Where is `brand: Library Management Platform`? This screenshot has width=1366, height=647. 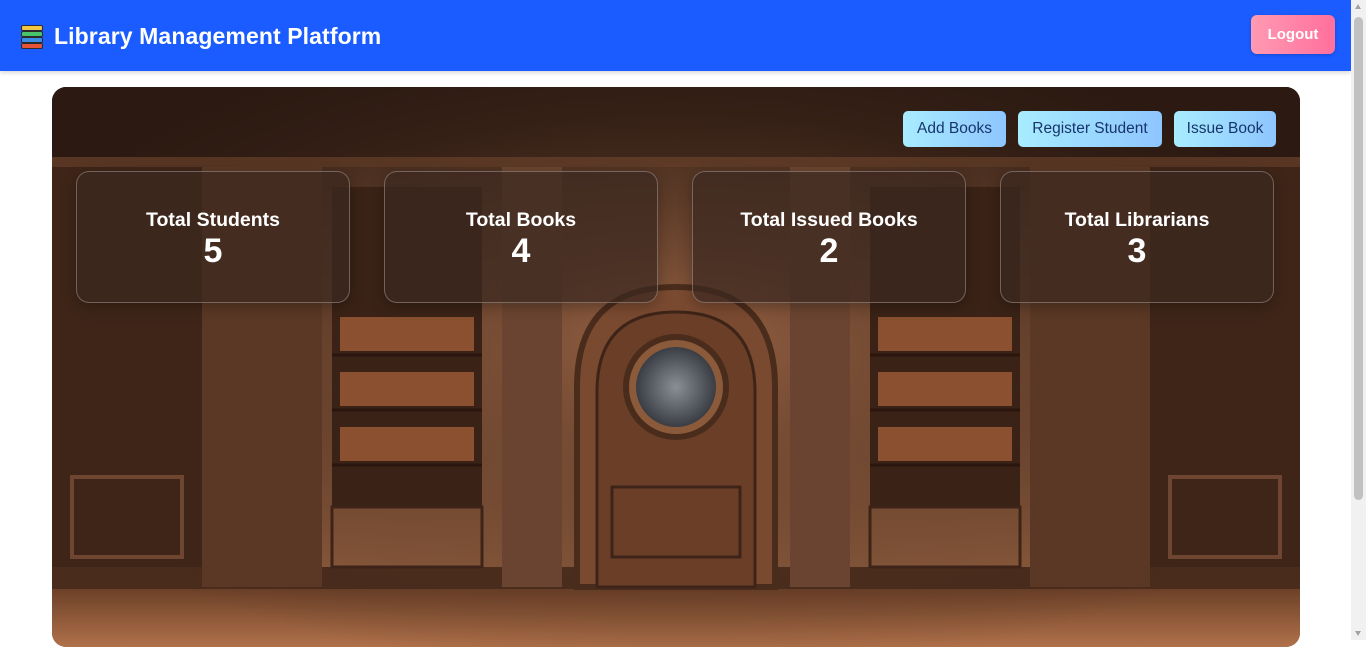 brand: Library Management Platform is located at coordinates (200, 36).